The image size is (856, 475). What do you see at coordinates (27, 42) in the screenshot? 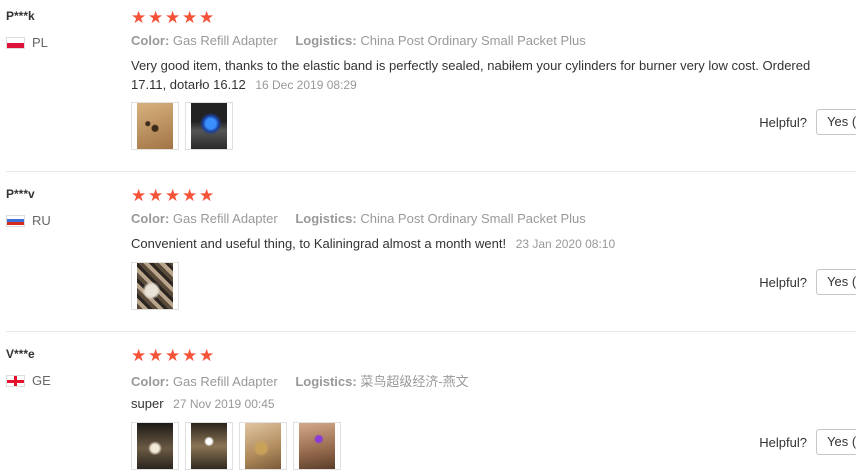
I see `reviewer-country: PL` at bounding box center [27, 42].